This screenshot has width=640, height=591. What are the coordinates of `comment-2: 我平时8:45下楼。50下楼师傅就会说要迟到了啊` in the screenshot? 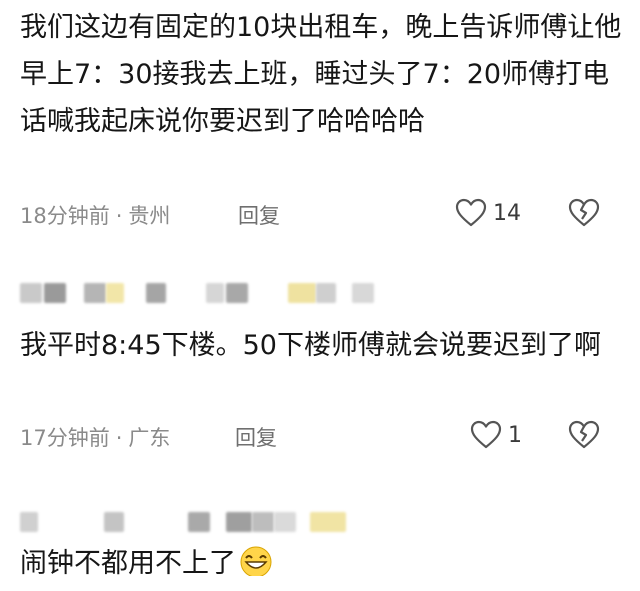 It's located at (325, 345).